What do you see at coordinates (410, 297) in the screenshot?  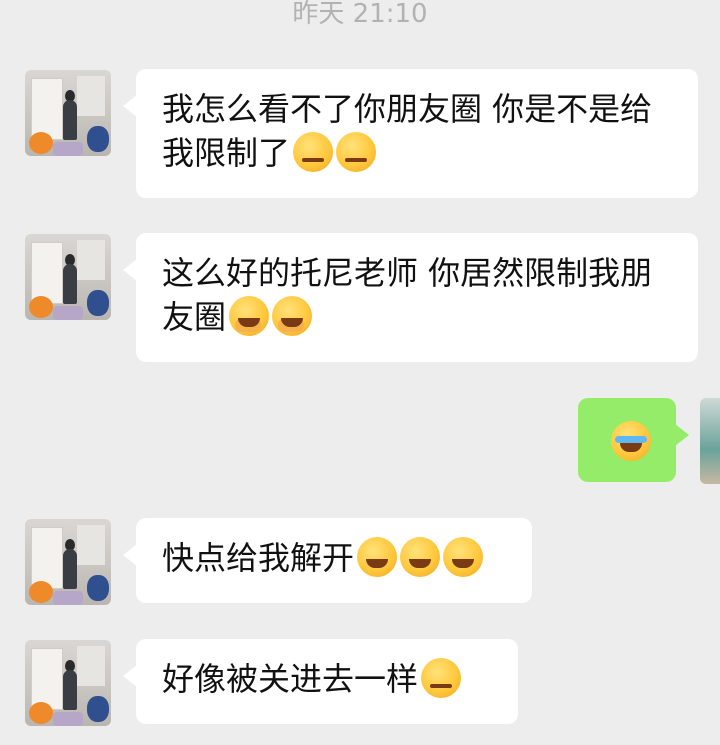 I see `message-bubble-incoming: 这么好的托尼老师 你居然限制我朋友圈` at bounding box center [410, 297].